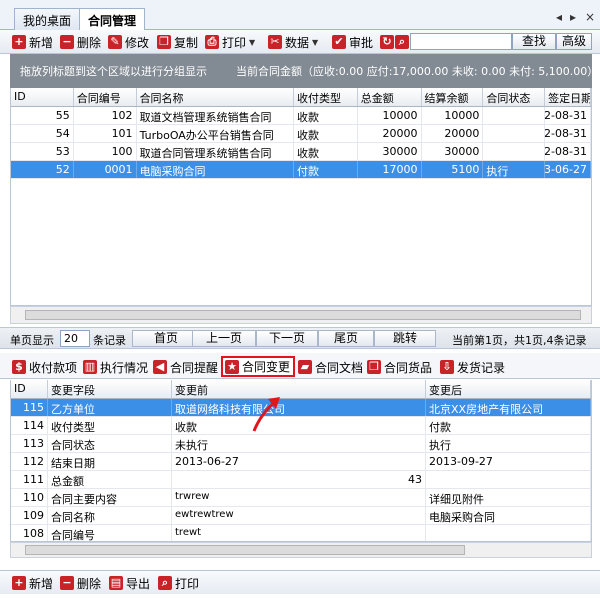  What do you see at coordinates (42, 151) in the screenshot?
I see `cell-id: 53` at bounding box center [42, 151].